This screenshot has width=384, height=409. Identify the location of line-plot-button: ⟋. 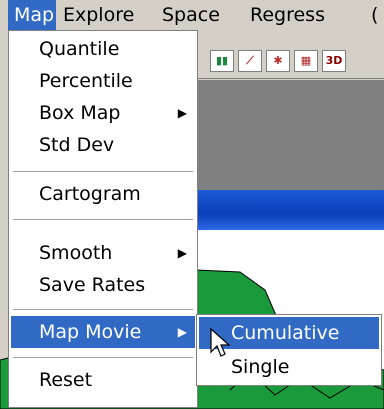
(250, 61).